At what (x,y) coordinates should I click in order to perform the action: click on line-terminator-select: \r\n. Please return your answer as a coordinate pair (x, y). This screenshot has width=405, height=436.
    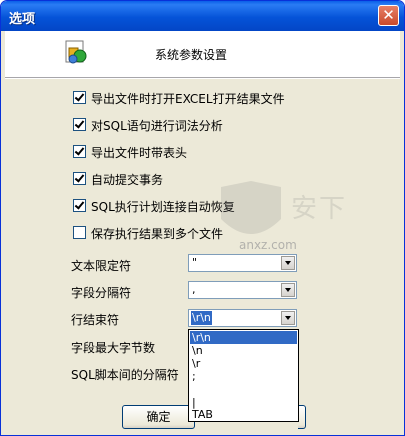
    Looking at the image, I should click on (242, 318).